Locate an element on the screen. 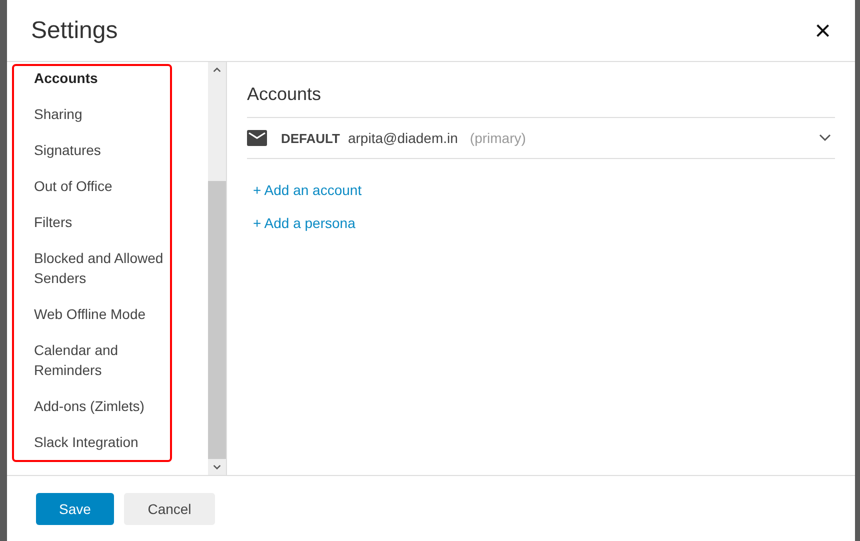 The width and height of the screenshot is (860, 541). sidebar-item: Out of Office is located at coordinates (104, 186).